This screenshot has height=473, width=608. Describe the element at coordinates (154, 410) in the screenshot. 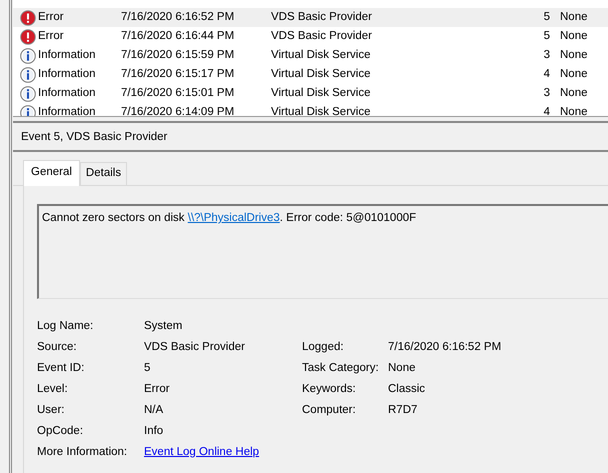

I see `field-value: N/A` at that location.